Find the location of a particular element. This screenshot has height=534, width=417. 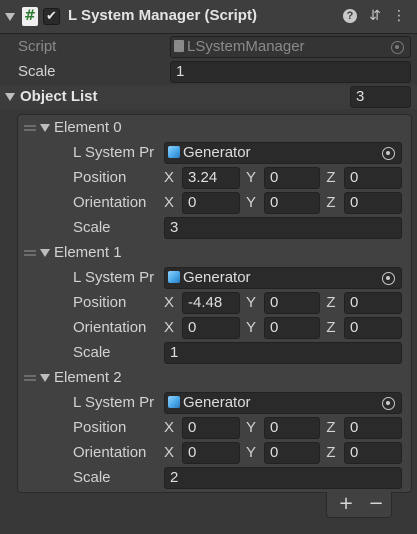

element-2-orientation-y: 0 is located at coordinates (292, 453).